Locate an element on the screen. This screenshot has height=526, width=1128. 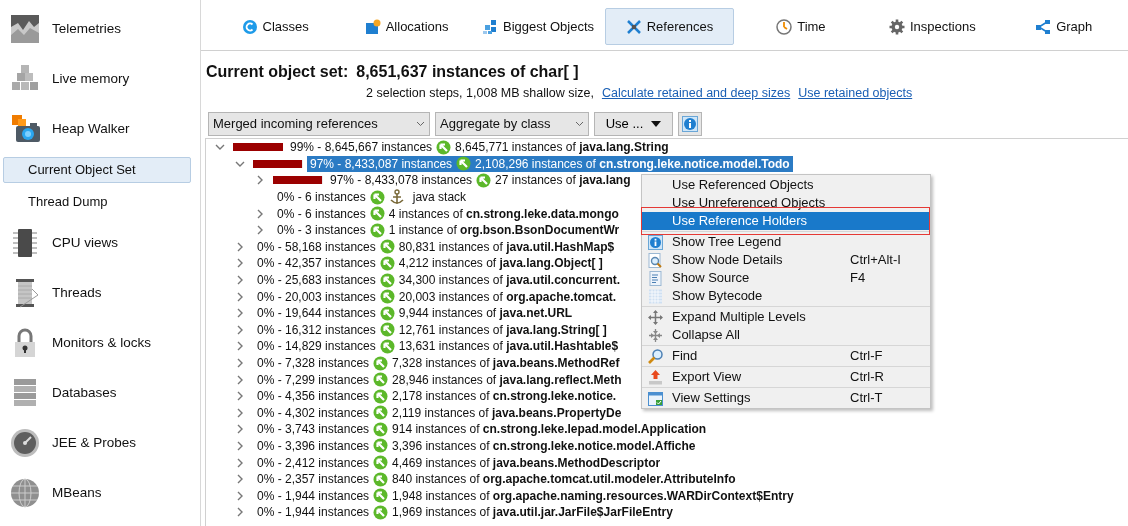
tree-node: 0% - 1,944 instances 1,969 instances of java.util.jar.JarFile$JarFileEntry is located at coordinates (465, 512).